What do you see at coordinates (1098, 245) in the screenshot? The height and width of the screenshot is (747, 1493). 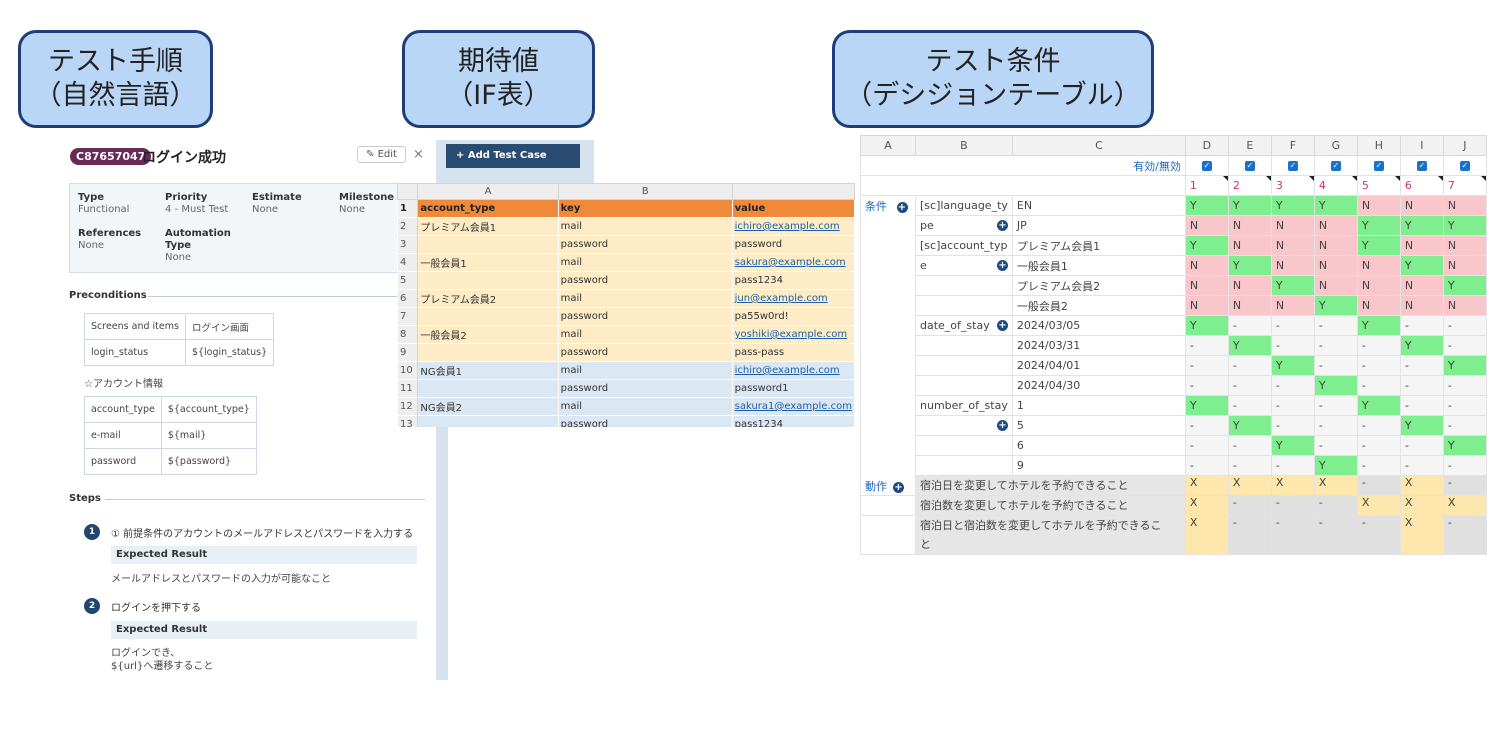 I see `condition-value: プレミアム会員1` at bounding box center [1098, 245].